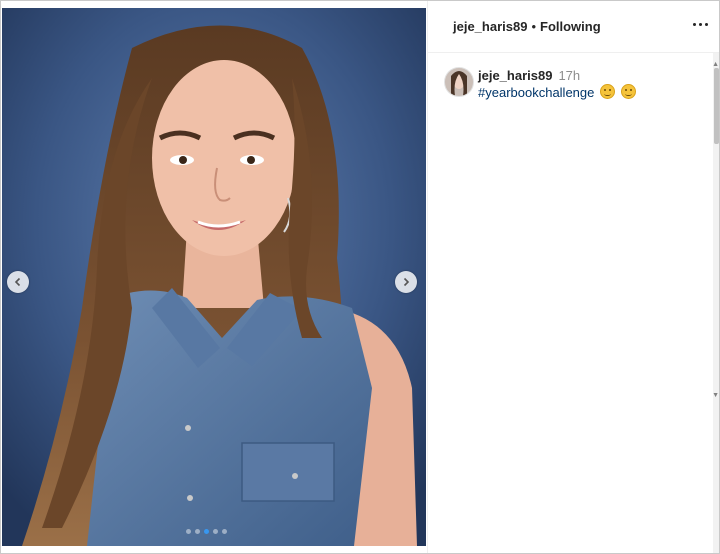 This screenshot has height=554, width=720. I want to click on avatar, so click(459, 82).